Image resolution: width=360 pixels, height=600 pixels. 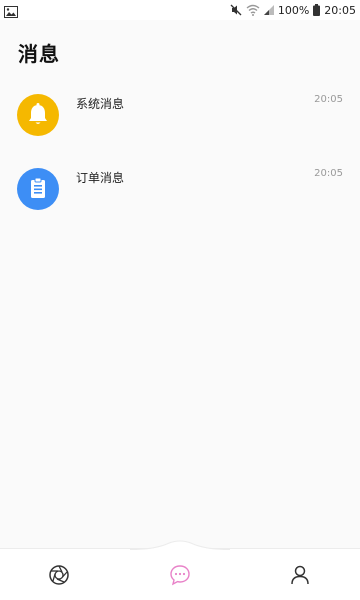 What do you see at coordinates (268, 10) in the screenshot?
I see `signal-icon` at bounding box center [268, 10].